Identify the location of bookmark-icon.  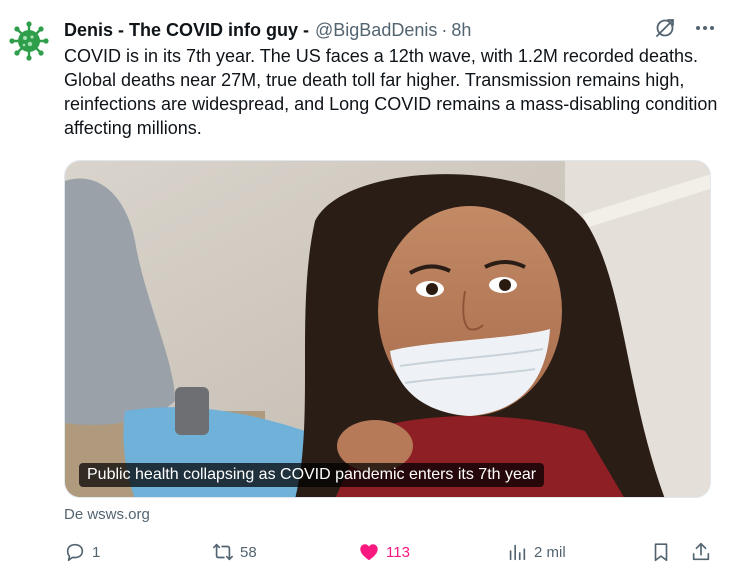
(661, 552).